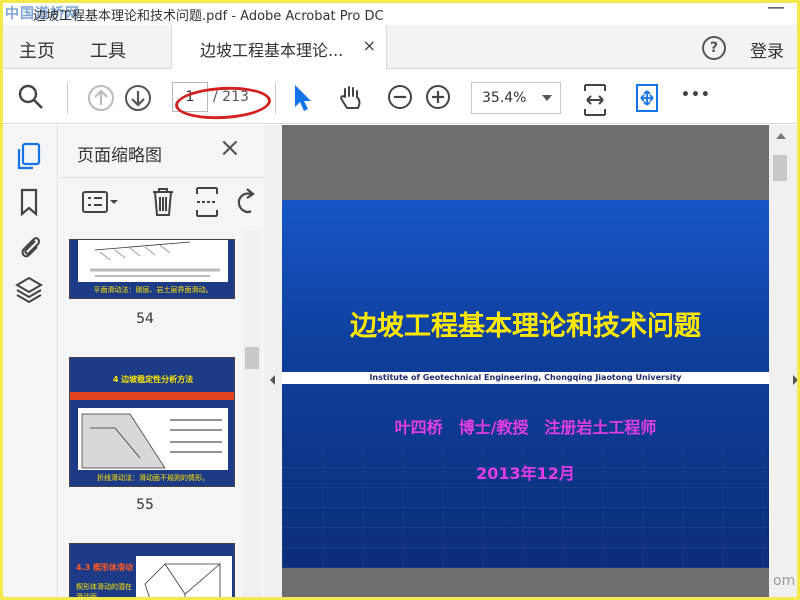  I want to click on slide-author: 叶四桥 博士/教授 注册岩土工程师, so click(525, 427).